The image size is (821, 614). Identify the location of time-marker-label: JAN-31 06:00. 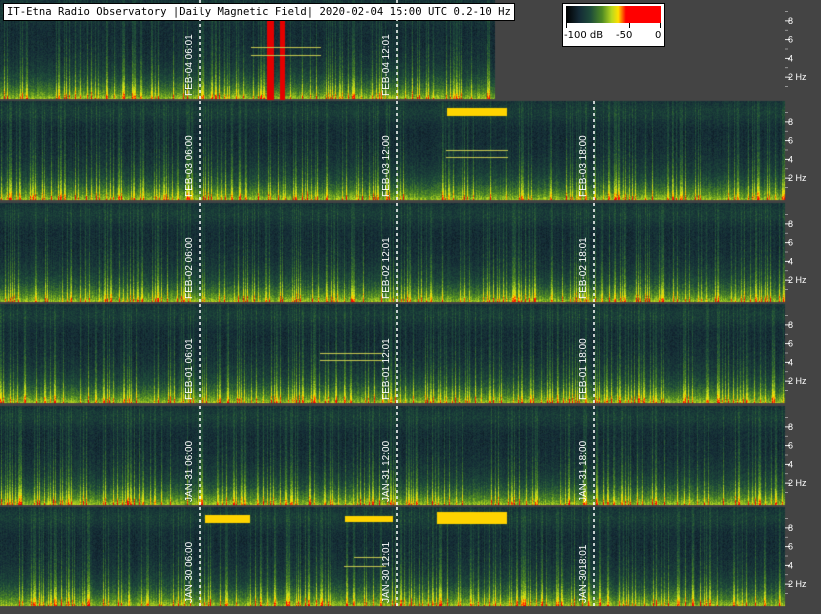
(189, 471).